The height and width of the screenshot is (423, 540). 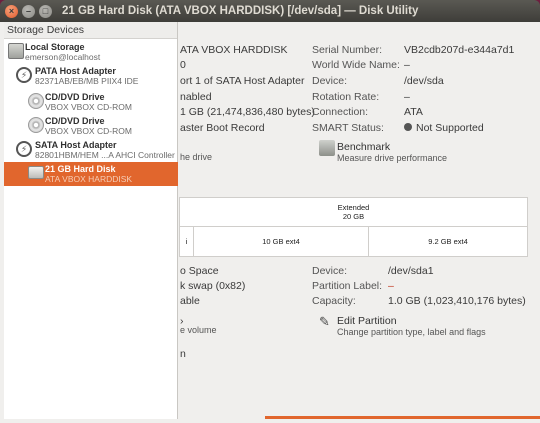 I want to click on close-window-button: ×, so click(x=11, y=11).